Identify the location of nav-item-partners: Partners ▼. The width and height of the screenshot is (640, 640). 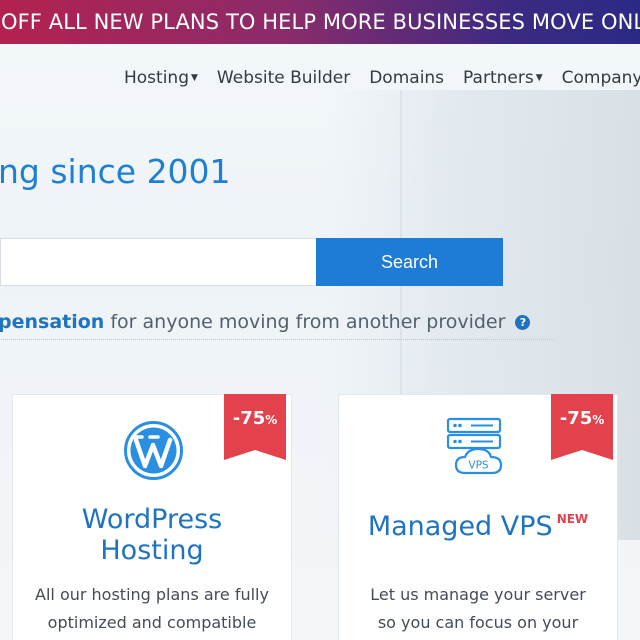
(503, 78).